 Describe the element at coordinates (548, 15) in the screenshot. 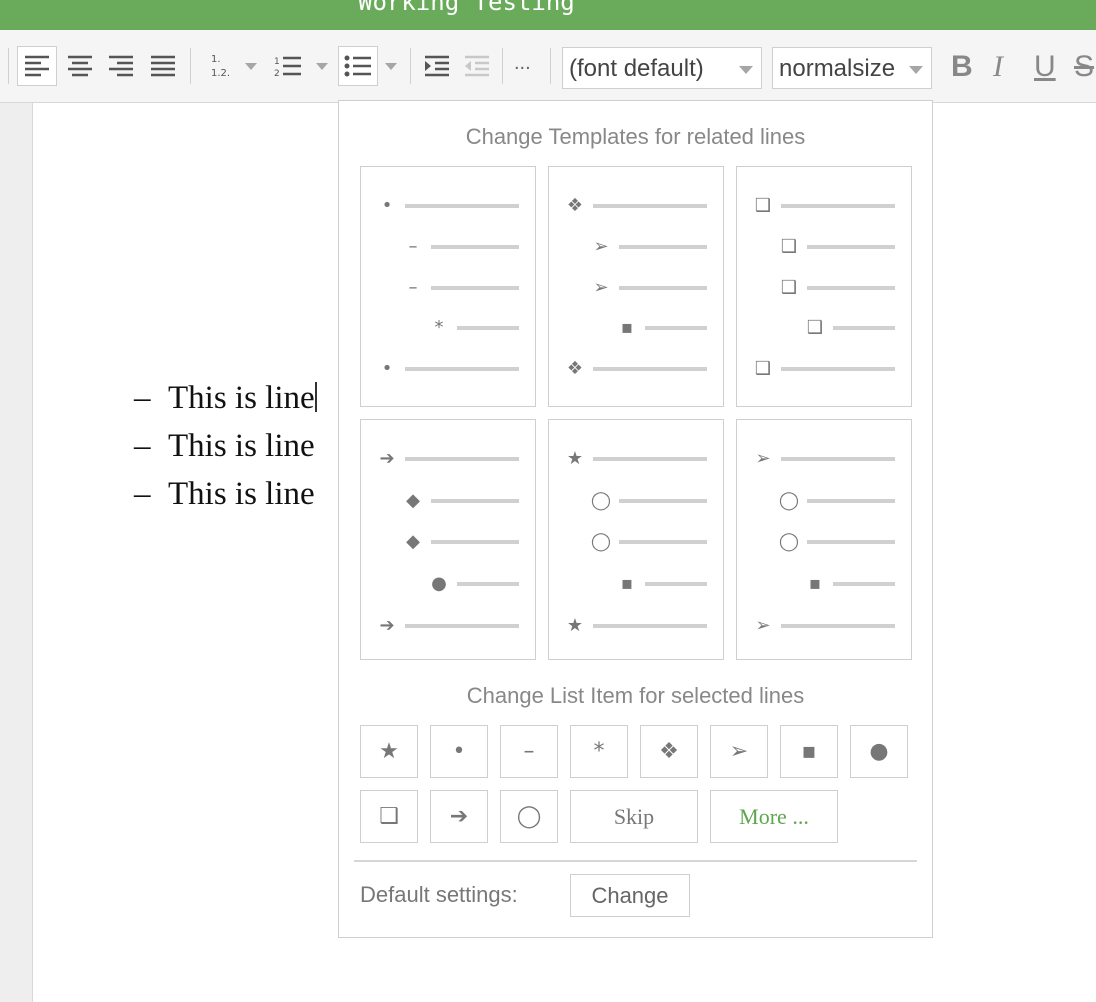

I see `title-bar: Working Testing` at that location.